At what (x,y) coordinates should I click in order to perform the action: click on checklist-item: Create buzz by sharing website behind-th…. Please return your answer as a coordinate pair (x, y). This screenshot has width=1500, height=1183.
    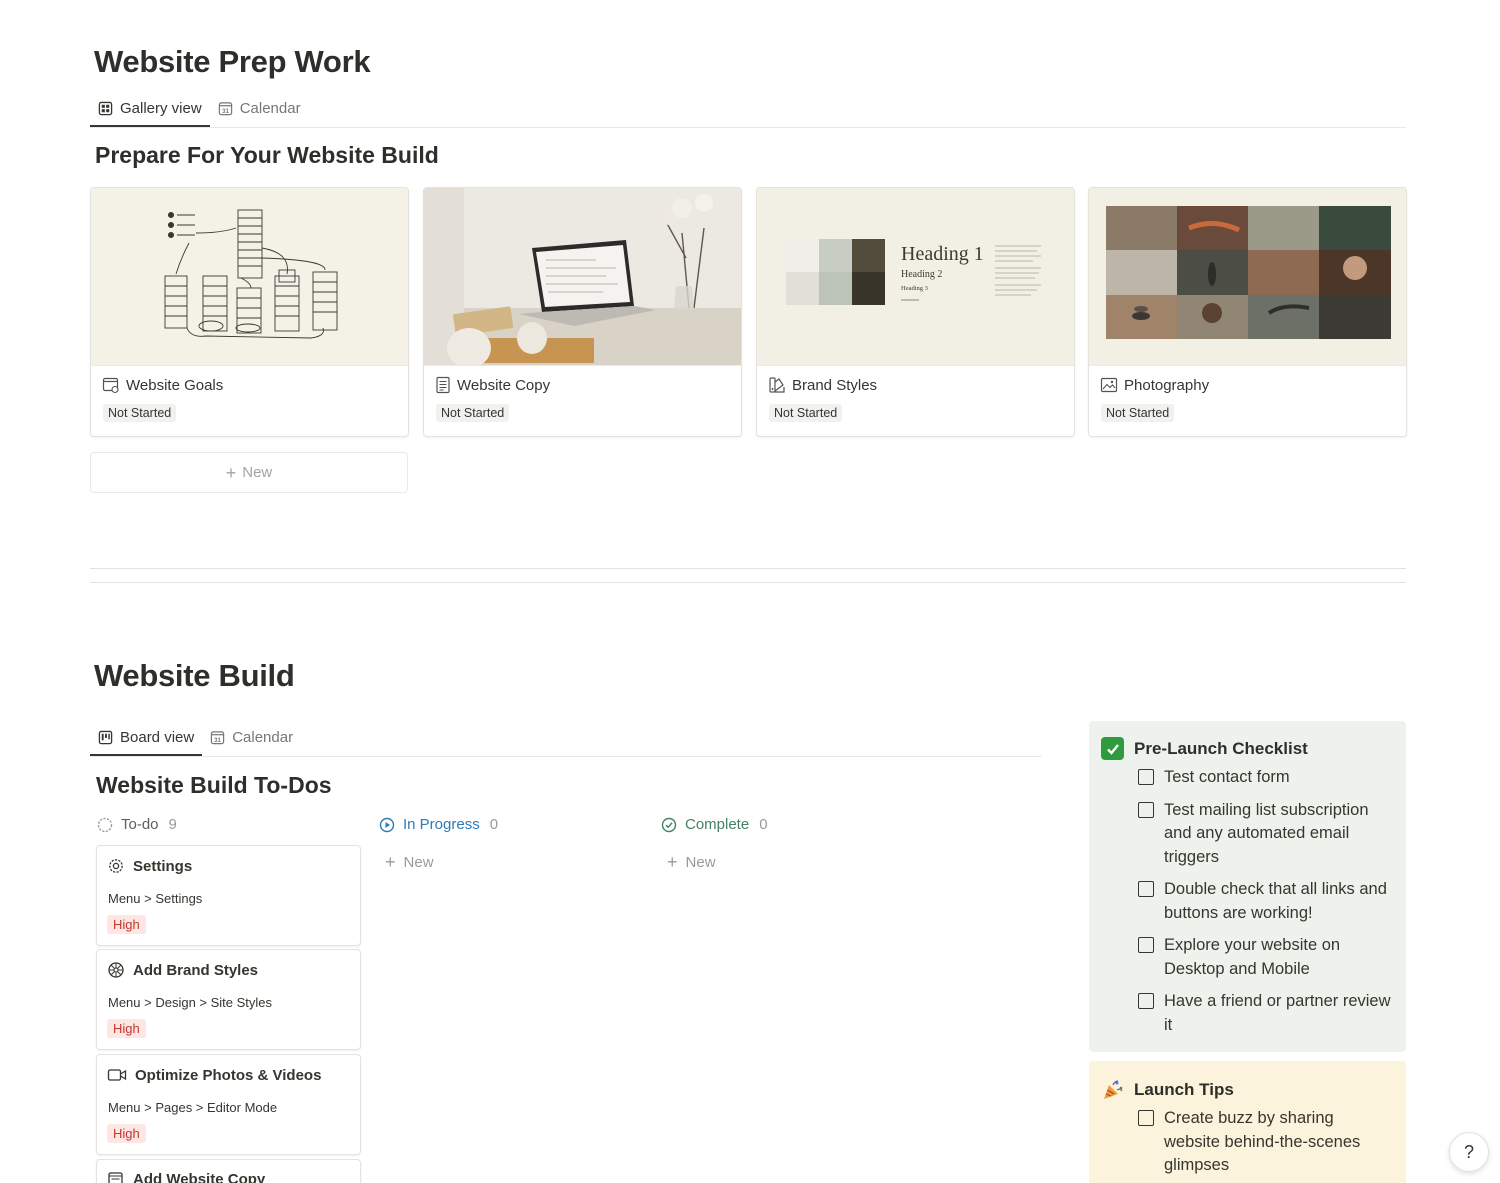
    Looking at the image, I should click on (1265, 1142).